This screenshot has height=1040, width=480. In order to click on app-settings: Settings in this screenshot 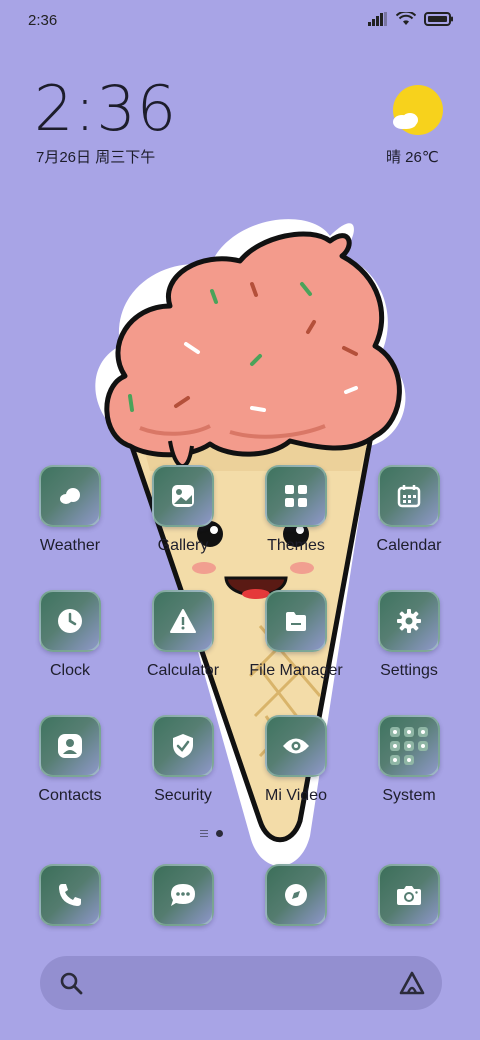, I will do `click(409, 635)`.